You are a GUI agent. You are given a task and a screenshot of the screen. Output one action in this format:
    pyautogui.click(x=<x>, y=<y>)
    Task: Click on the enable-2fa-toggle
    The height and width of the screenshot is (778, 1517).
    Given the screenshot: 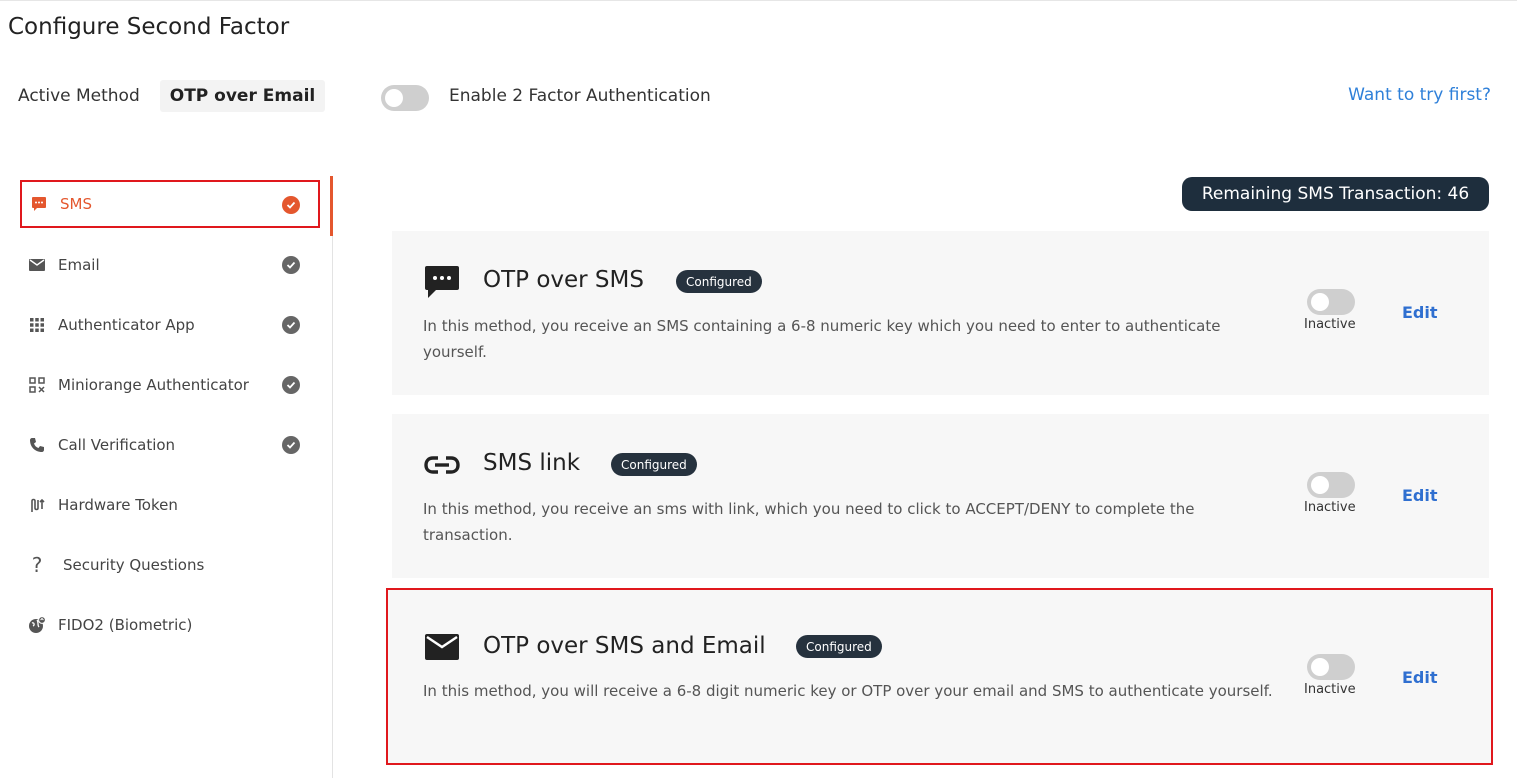 What is the action you would take?
    pyautogui.click(x=405, y=98)
    